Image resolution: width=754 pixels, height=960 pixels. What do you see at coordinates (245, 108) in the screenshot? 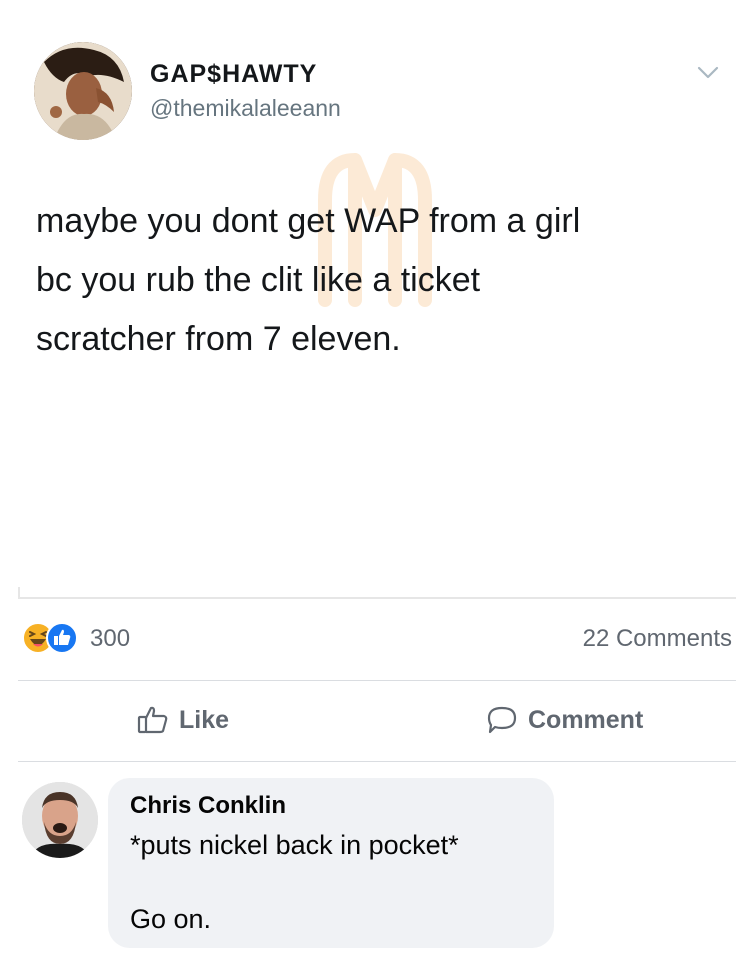
I see `tweet-handle: @themikalaleeann` at bounding box center [245, 108].